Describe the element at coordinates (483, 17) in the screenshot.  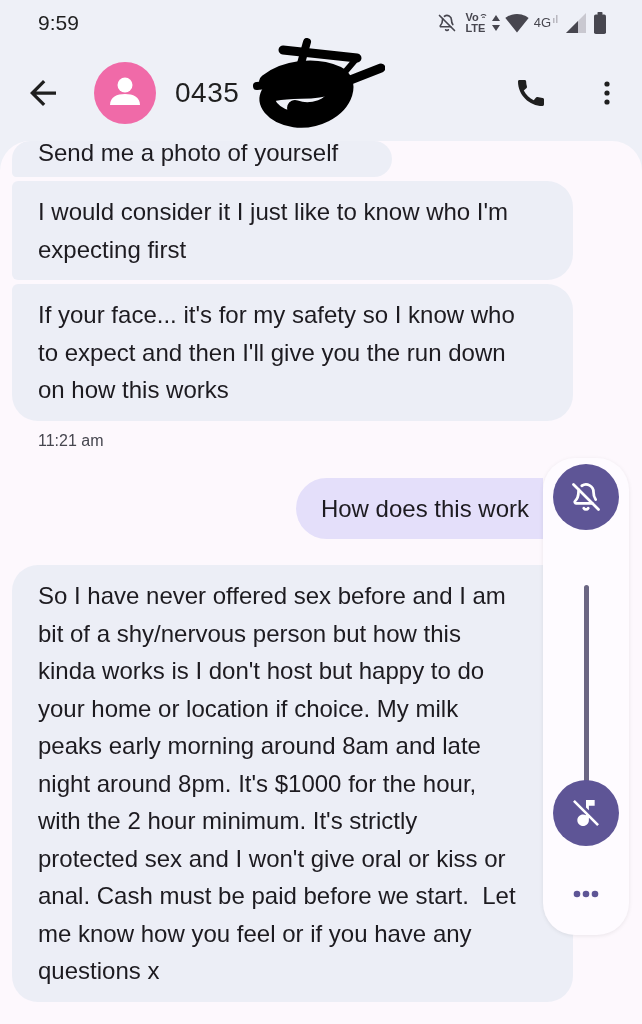
I see `call-wave-icon` at that location.